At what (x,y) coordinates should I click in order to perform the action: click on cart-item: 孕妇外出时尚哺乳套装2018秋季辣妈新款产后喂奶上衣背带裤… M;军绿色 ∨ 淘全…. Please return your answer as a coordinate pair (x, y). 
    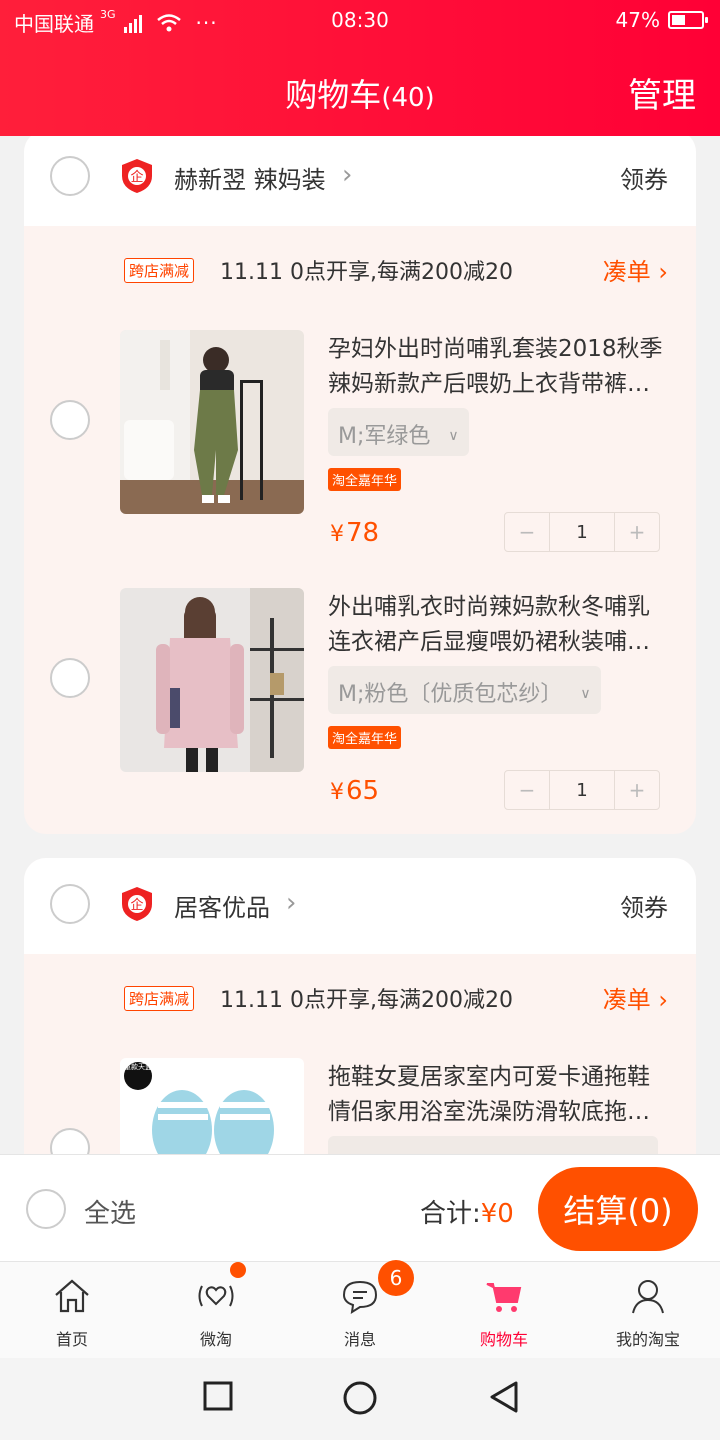
    Looking at the image, I should click on (360, 441).